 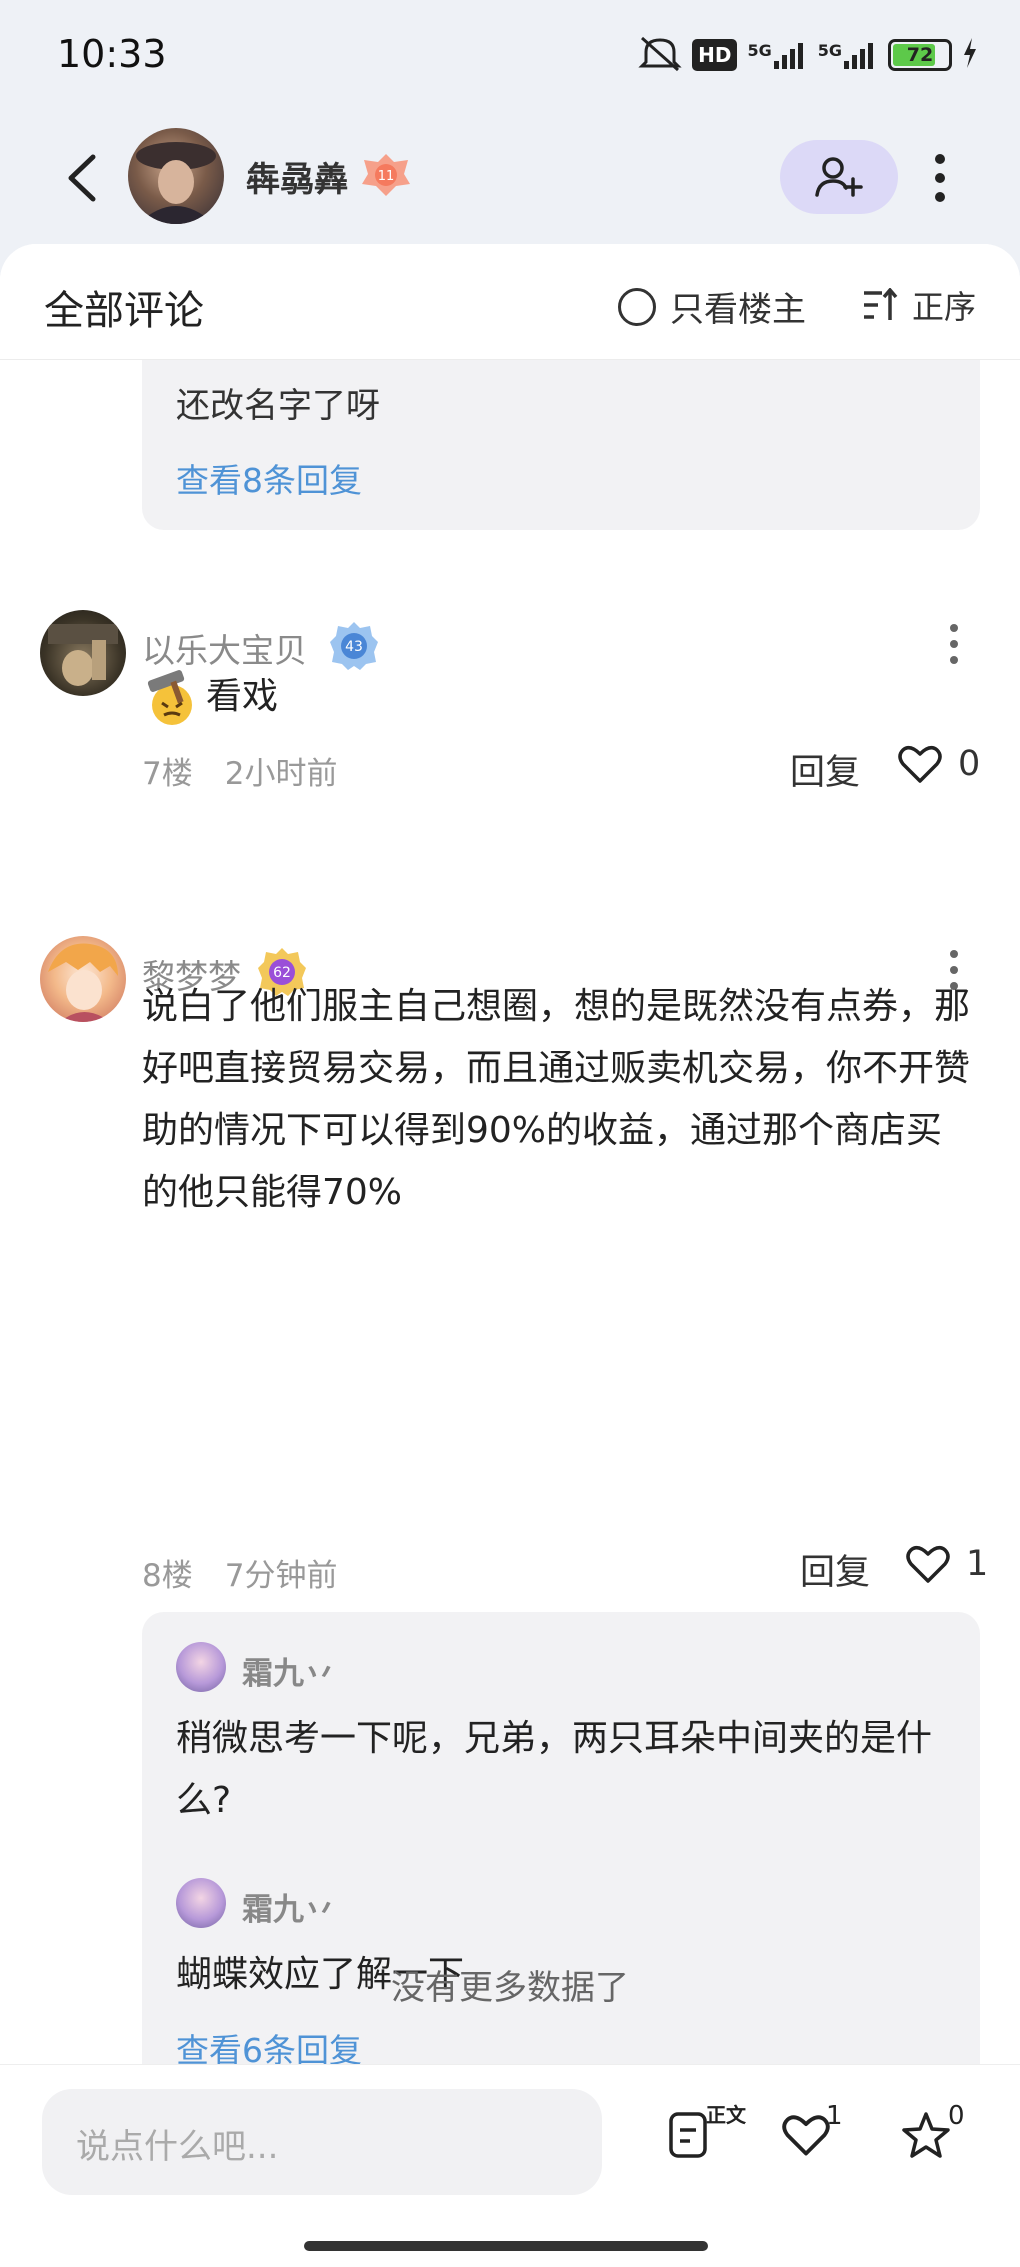 I want to click on document-label: 正文, so click(x=726, y=2115).